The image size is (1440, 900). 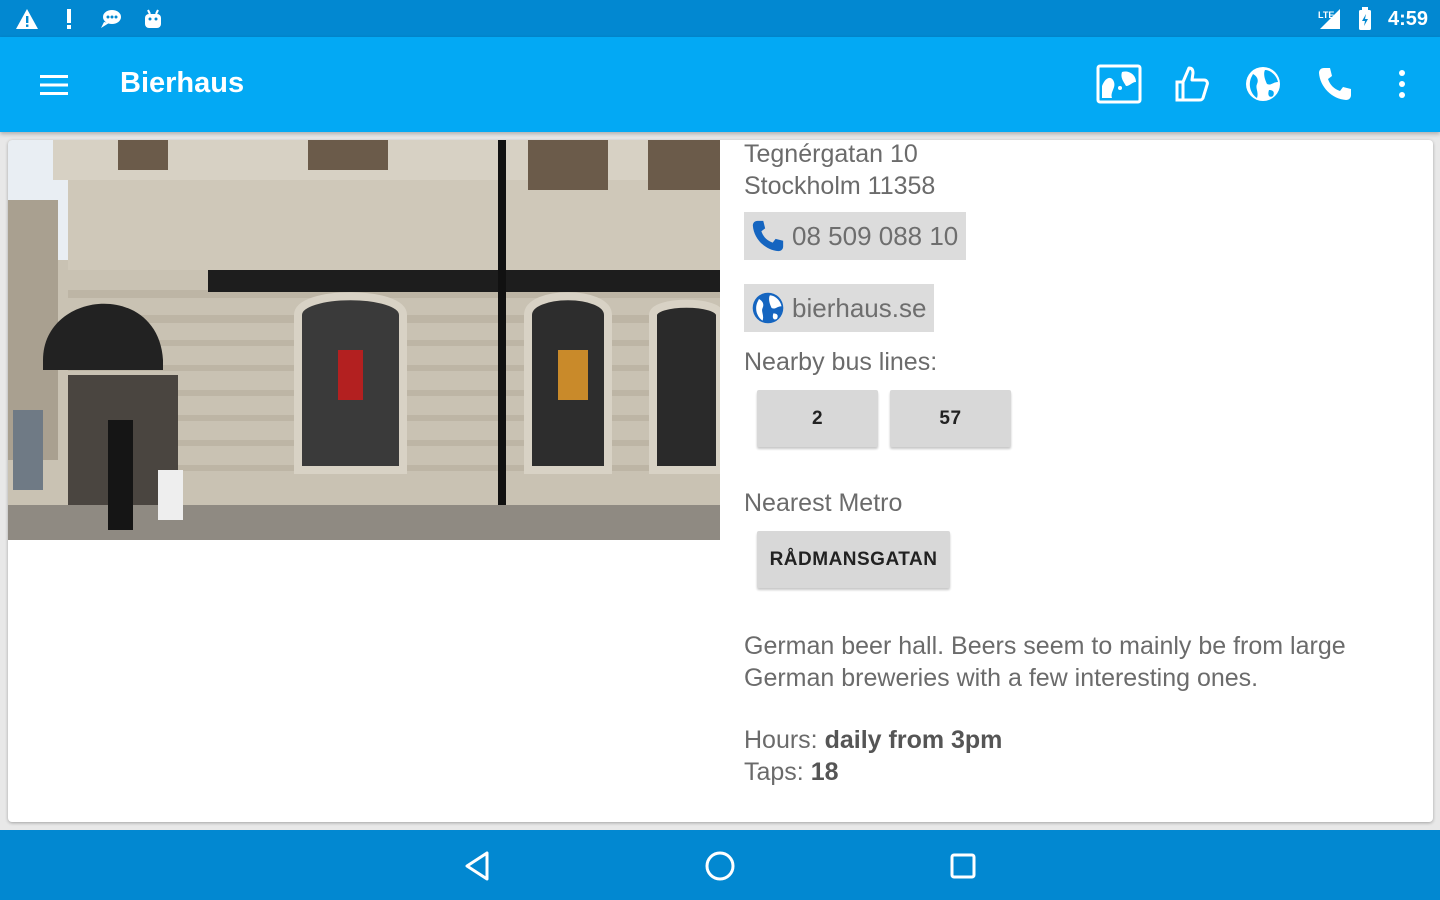 I want to click on website-link: bierhaus.se, so click(x=839, y=308).